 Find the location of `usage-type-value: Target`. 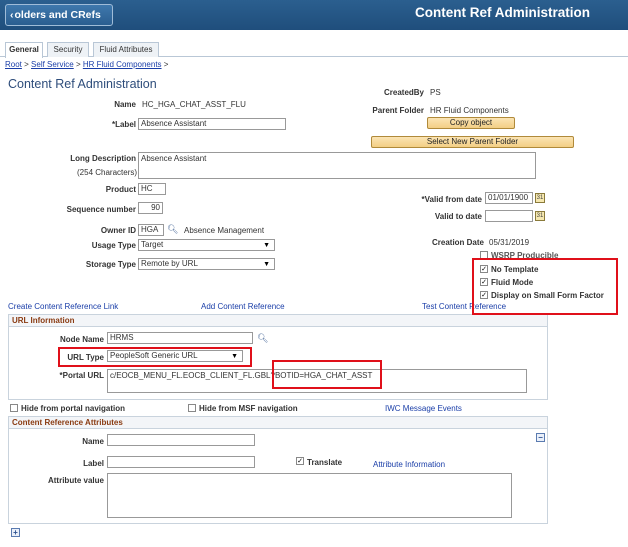

usage-type-value: Target is located at coordinates (152, 244).